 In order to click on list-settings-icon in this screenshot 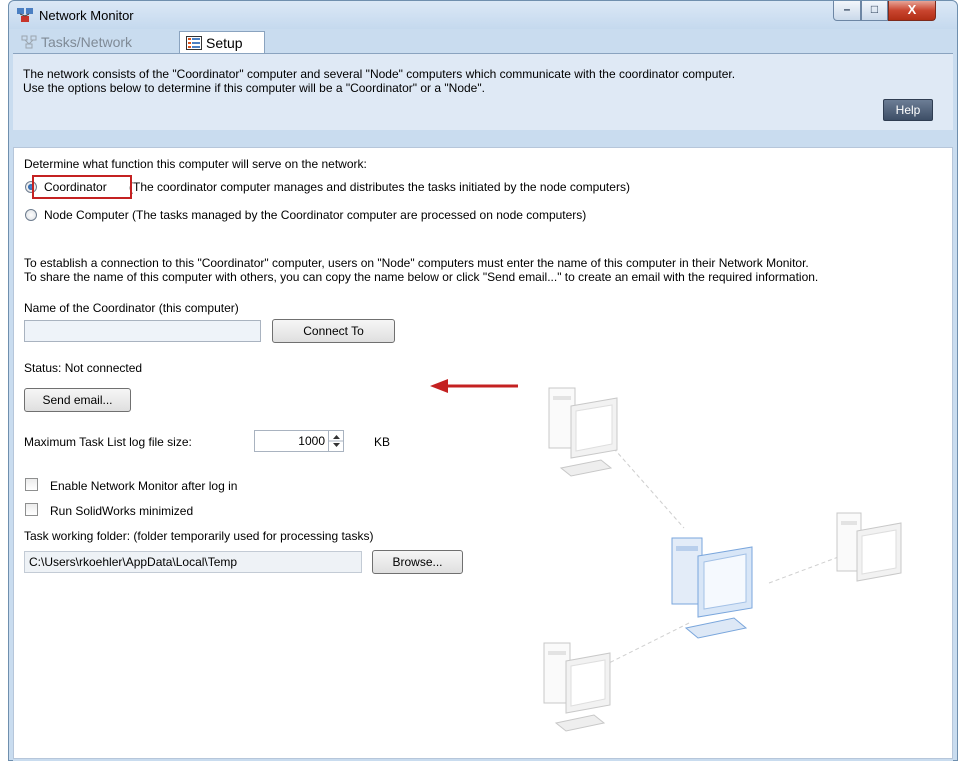, I will do `click(194, 43)`.